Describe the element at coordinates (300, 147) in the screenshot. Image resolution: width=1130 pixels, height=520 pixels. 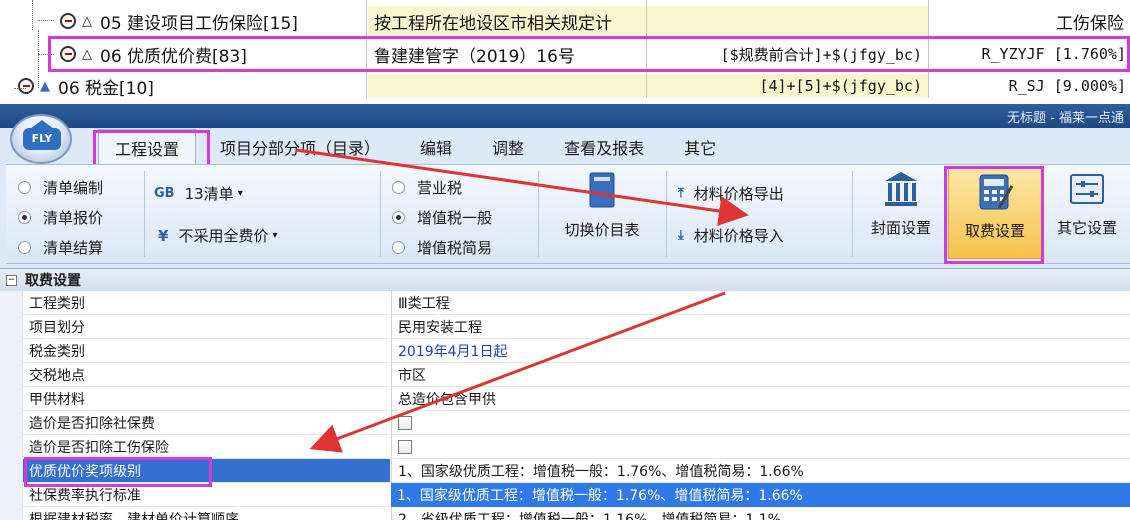
I see `tab-project-items: 项目分部分项（目录）` at that location.